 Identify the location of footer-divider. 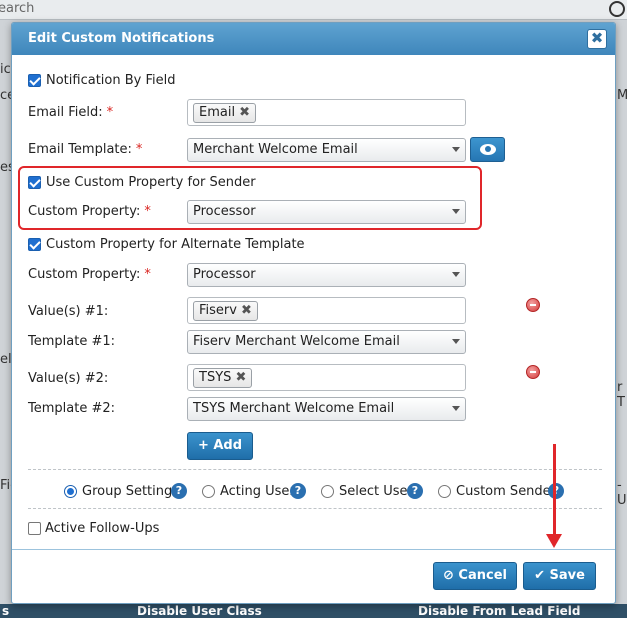
(313, 549).